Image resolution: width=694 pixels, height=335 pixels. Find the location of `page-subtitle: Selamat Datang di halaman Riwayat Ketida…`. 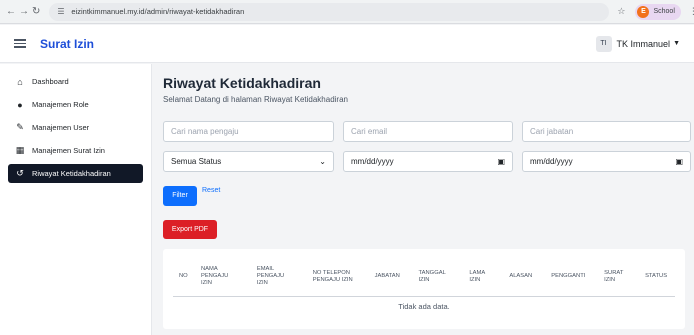

page-subtitle: Selamat Datang di halaman Riwayat Ketida… is located at coordinates (255, 99).